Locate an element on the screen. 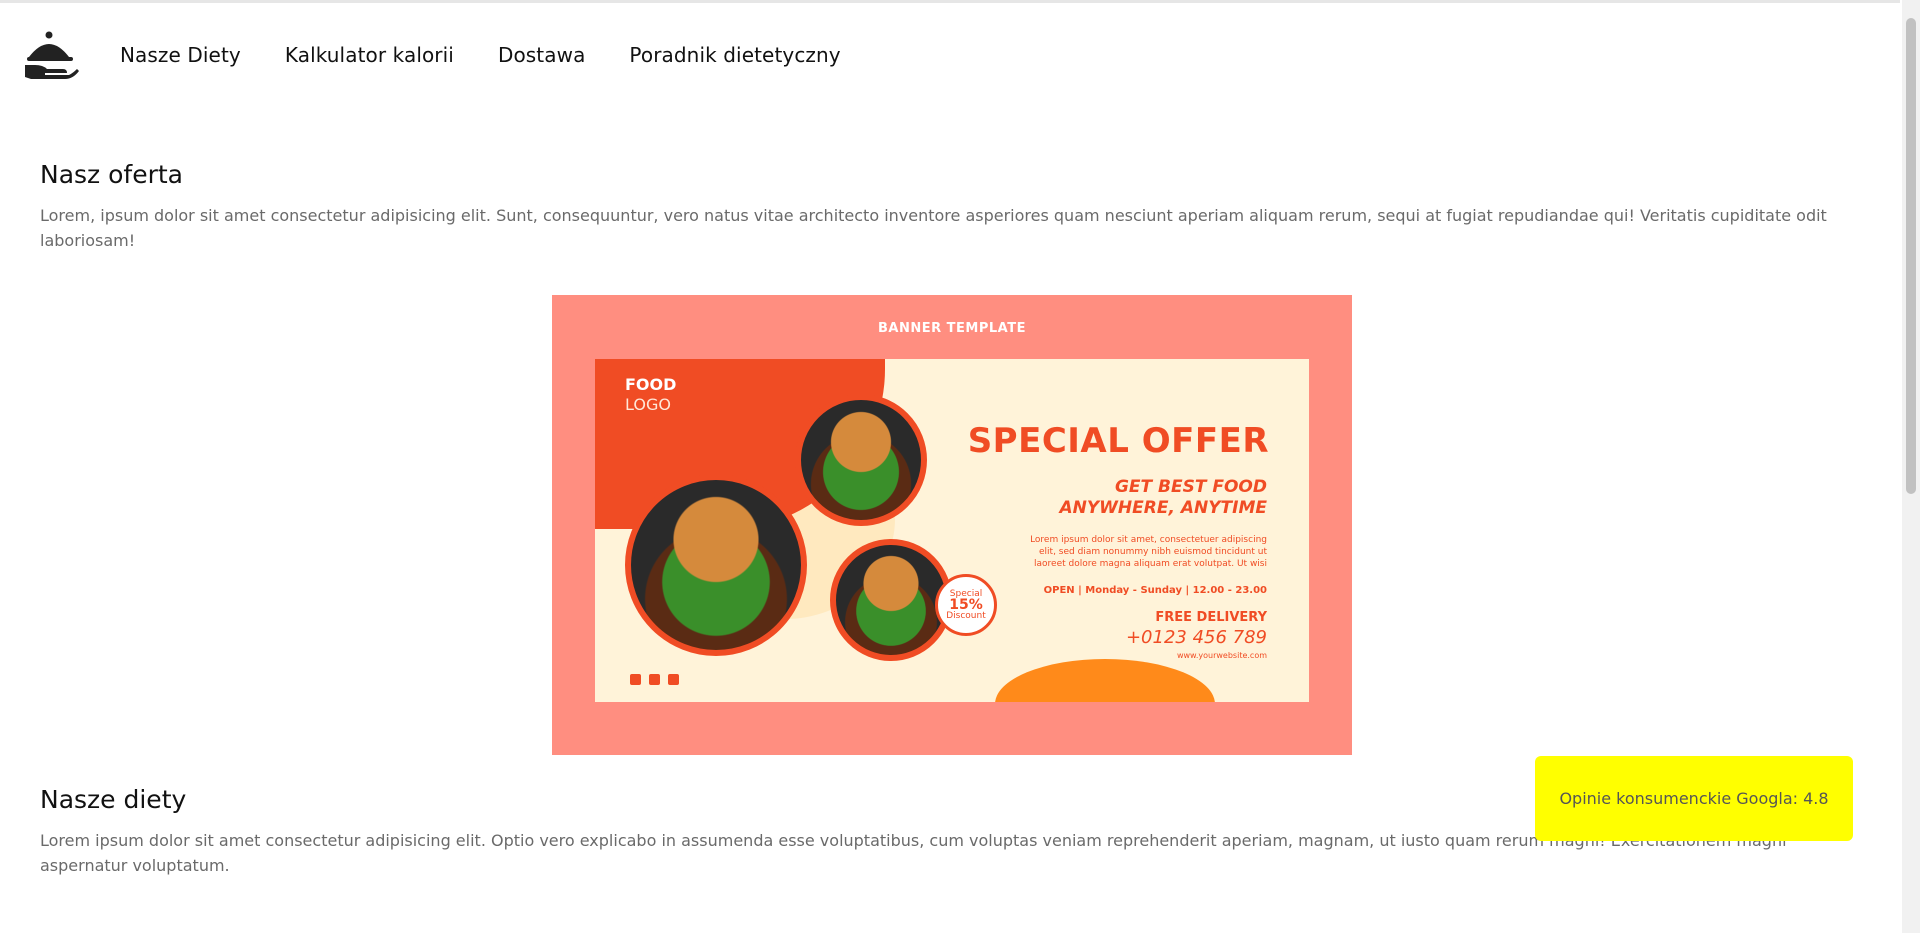 This screenshot has height=933, width=1920. subheadline-line1: GET BEST FOOD is located at coordinates (1190, 487).